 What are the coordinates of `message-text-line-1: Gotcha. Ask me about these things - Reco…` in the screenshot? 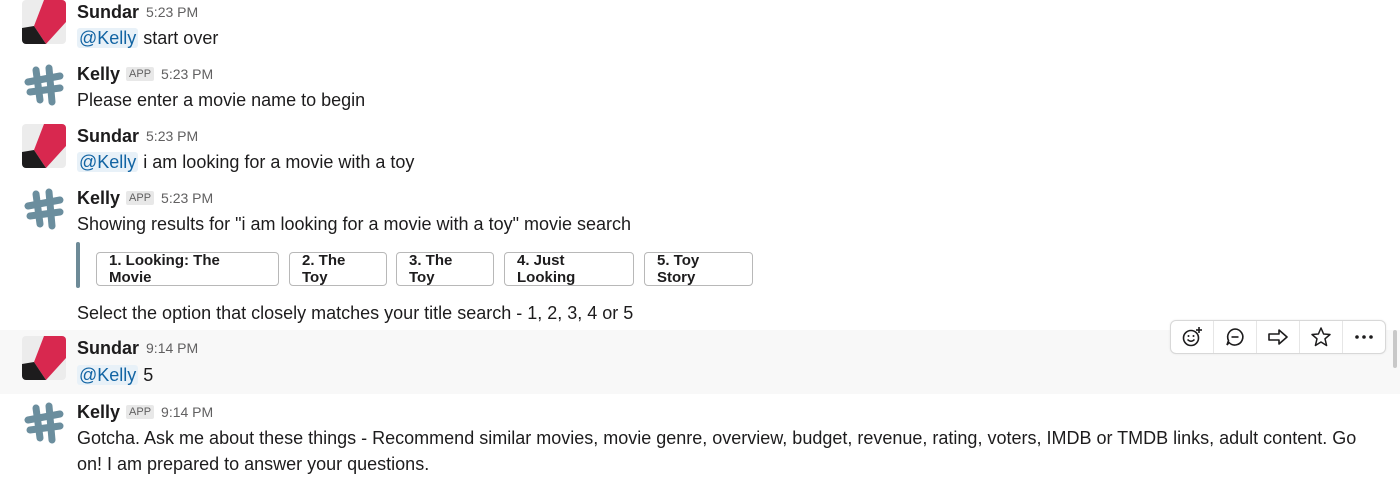 It's located at (717, 438).